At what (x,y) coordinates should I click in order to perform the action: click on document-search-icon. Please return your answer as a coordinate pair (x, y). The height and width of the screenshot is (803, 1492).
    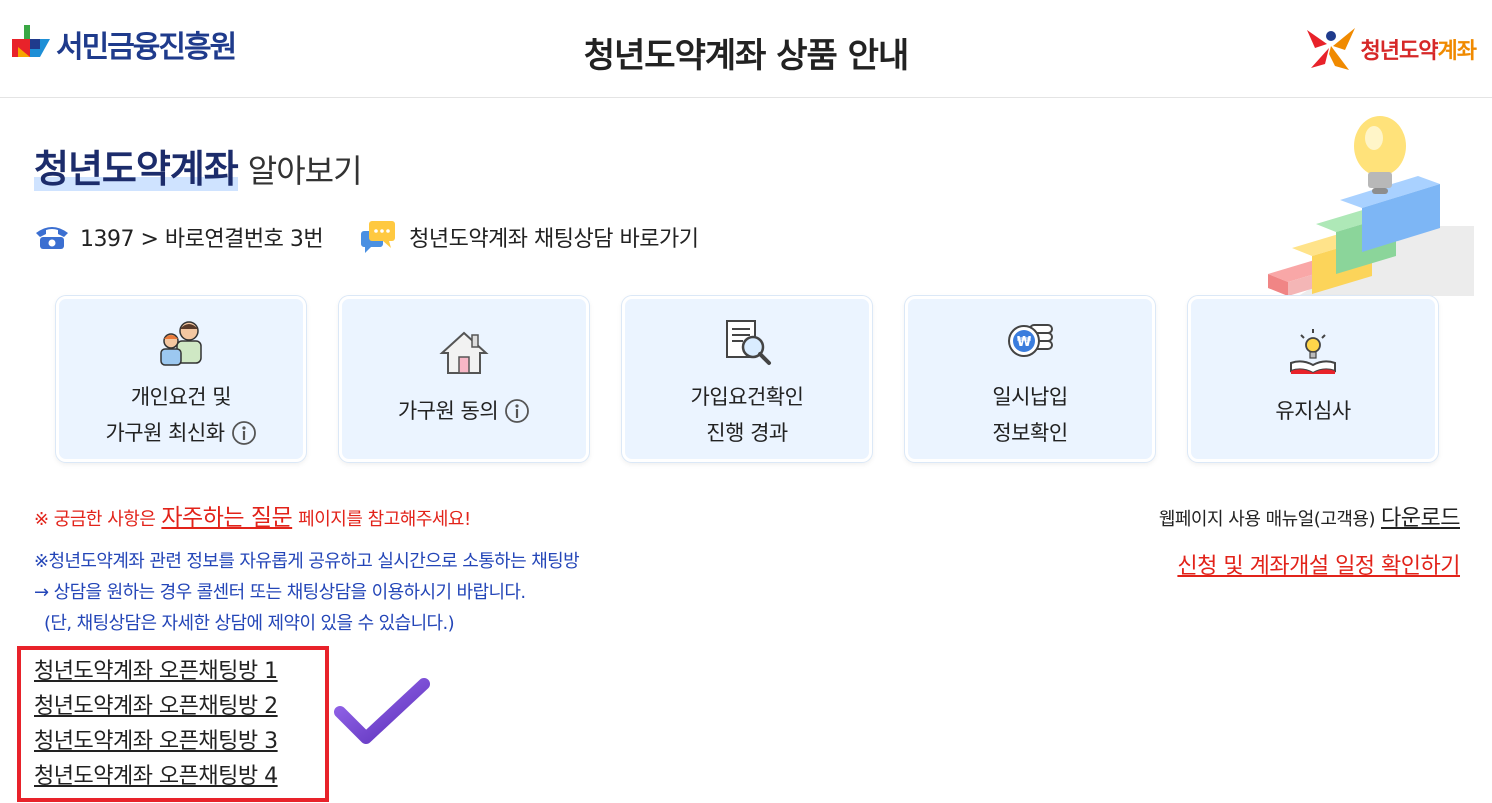
    Looking at the image, I should click on (748, 342).